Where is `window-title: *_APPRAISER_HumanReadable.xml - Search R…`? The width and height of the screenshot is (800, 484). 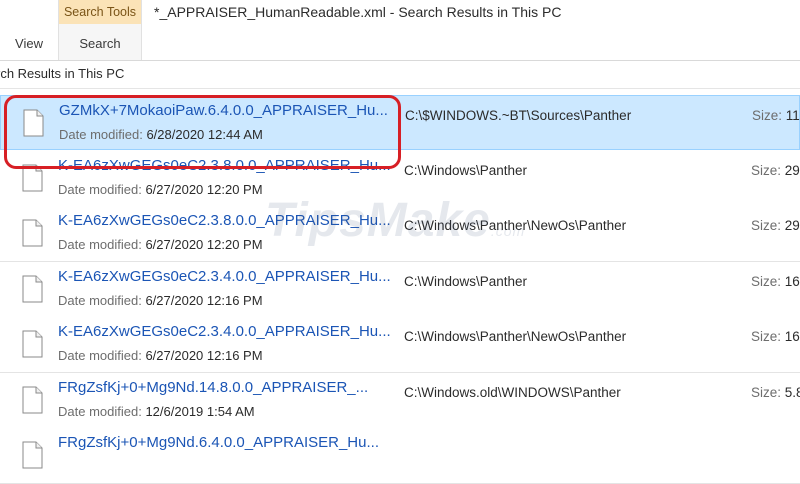
window-title: *_APPRAISER_HumanReadable.xml - Search R… is located at coordinates (358, 12).